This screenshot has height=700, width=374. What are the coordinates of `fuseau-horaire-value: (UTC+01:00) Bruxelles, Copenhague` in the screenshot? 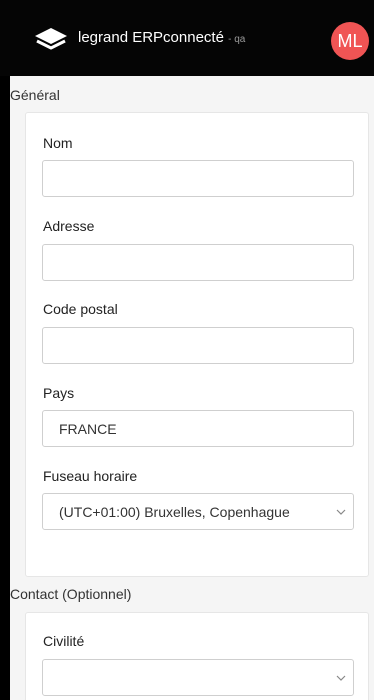 It's located at (174, 511).